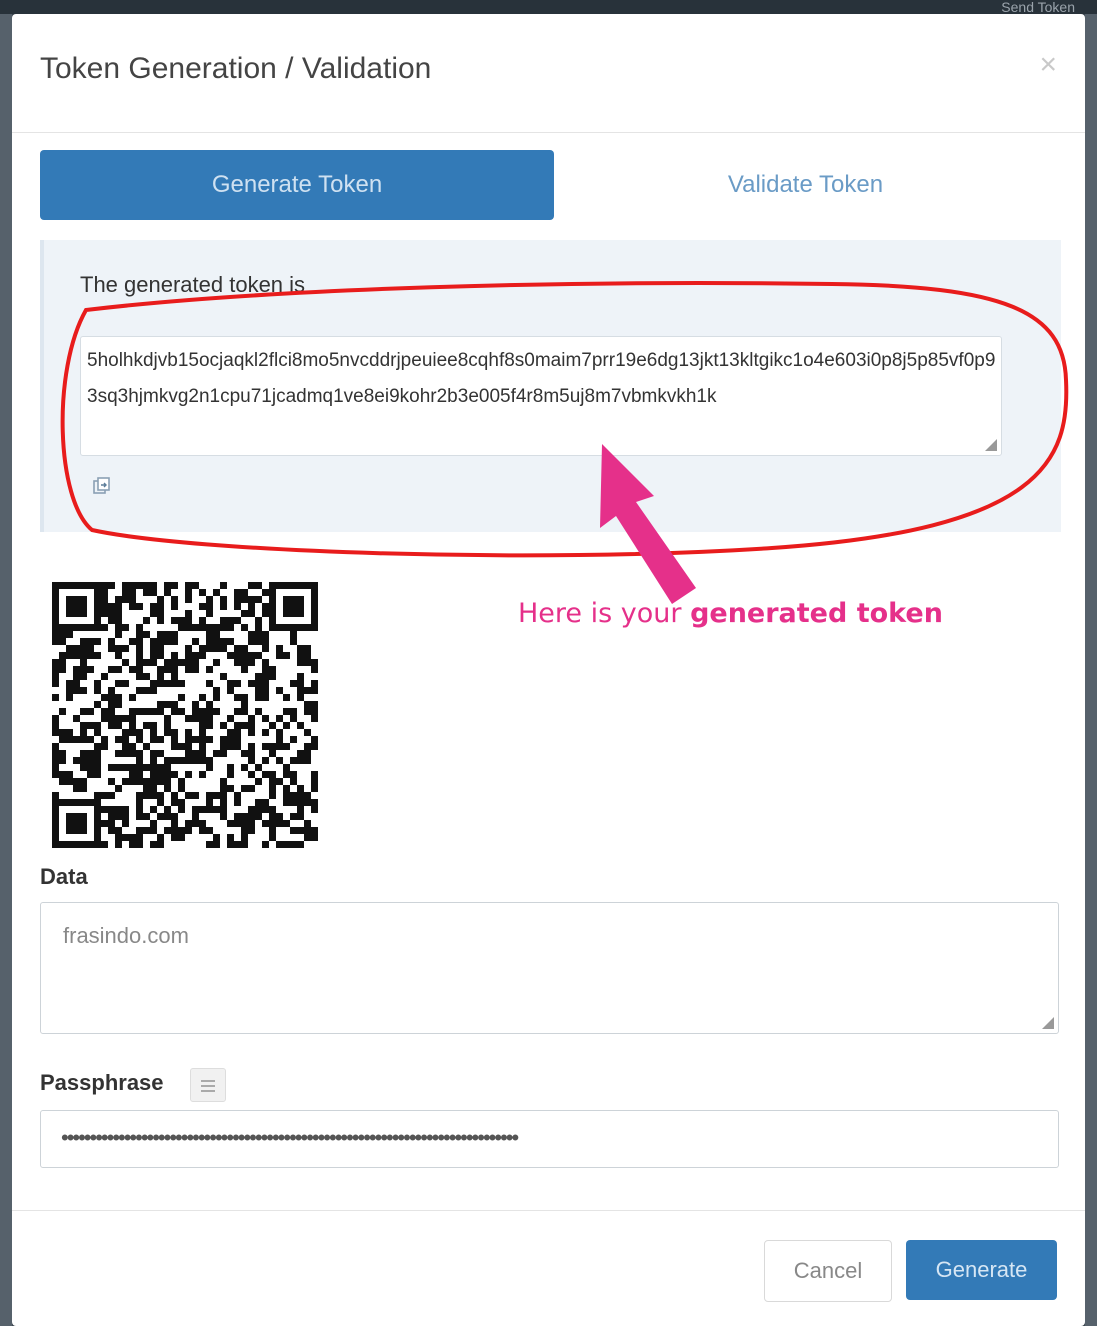 This screenshot has width=1097, height=1326. What do you see at coordinates (816, 613) in the screenshot?
I see `annotation-text-bold: generated token` at bounding box center [816, 613].